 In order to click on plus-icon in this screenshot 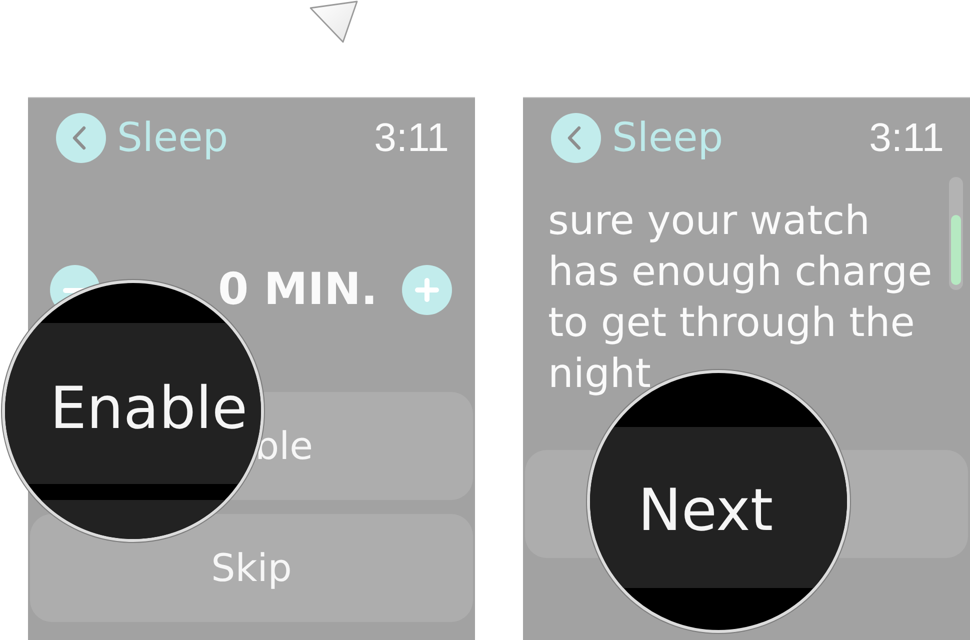, I will do `click(427, 290)`.